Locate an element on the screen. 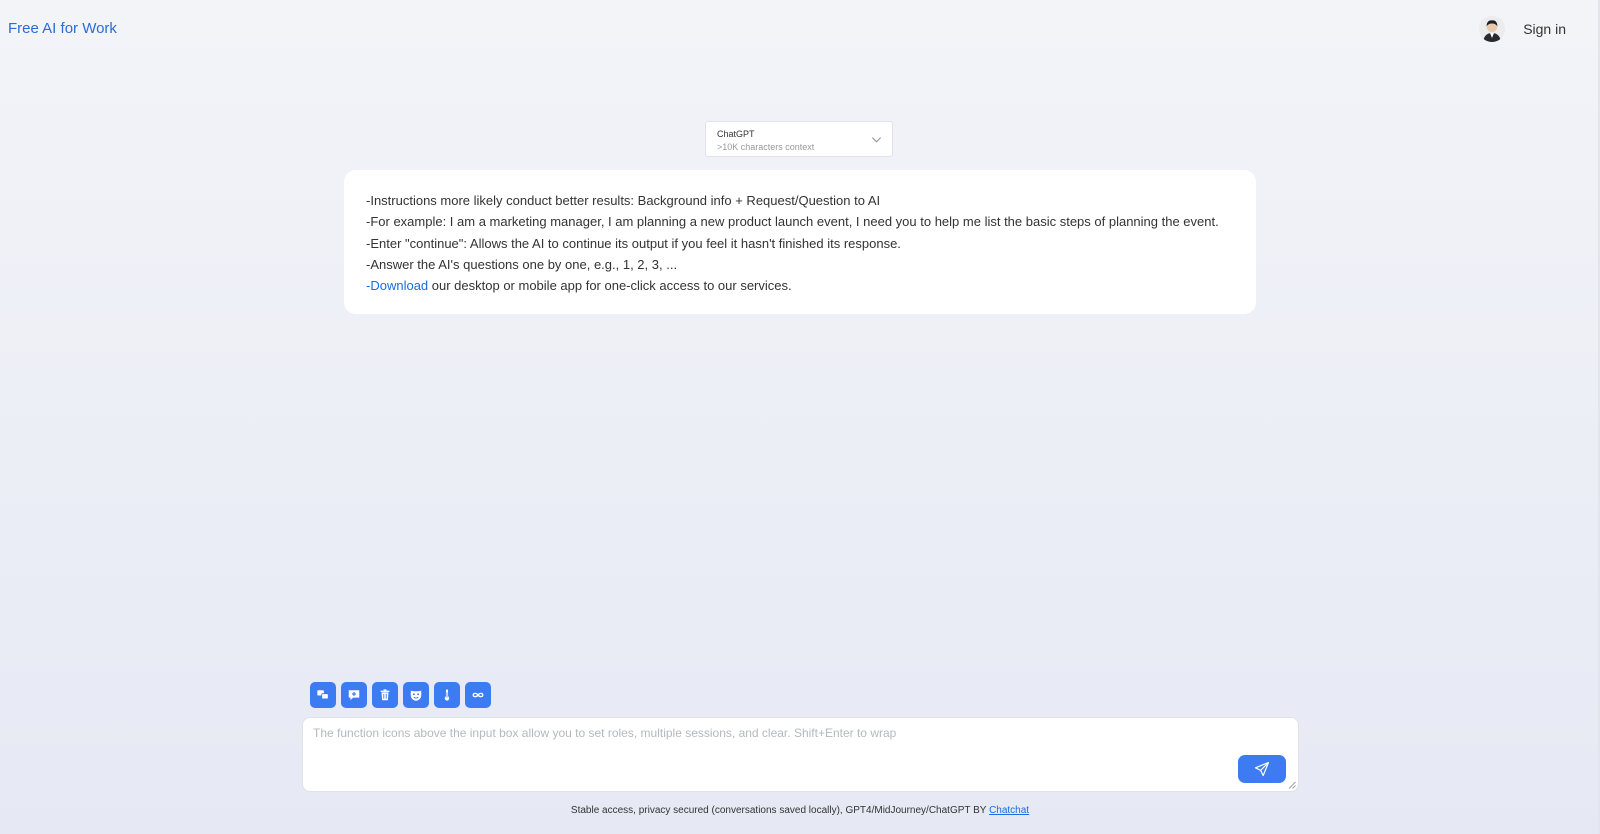  trash-icon is located at coordinates (385, 695).